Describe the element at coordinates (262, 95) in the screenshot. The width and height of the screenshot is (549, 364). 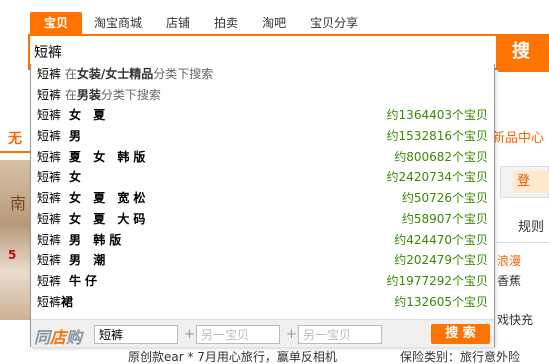
I see `suggestion-category-item: 短裤 在男装分类下搜索` at that location.